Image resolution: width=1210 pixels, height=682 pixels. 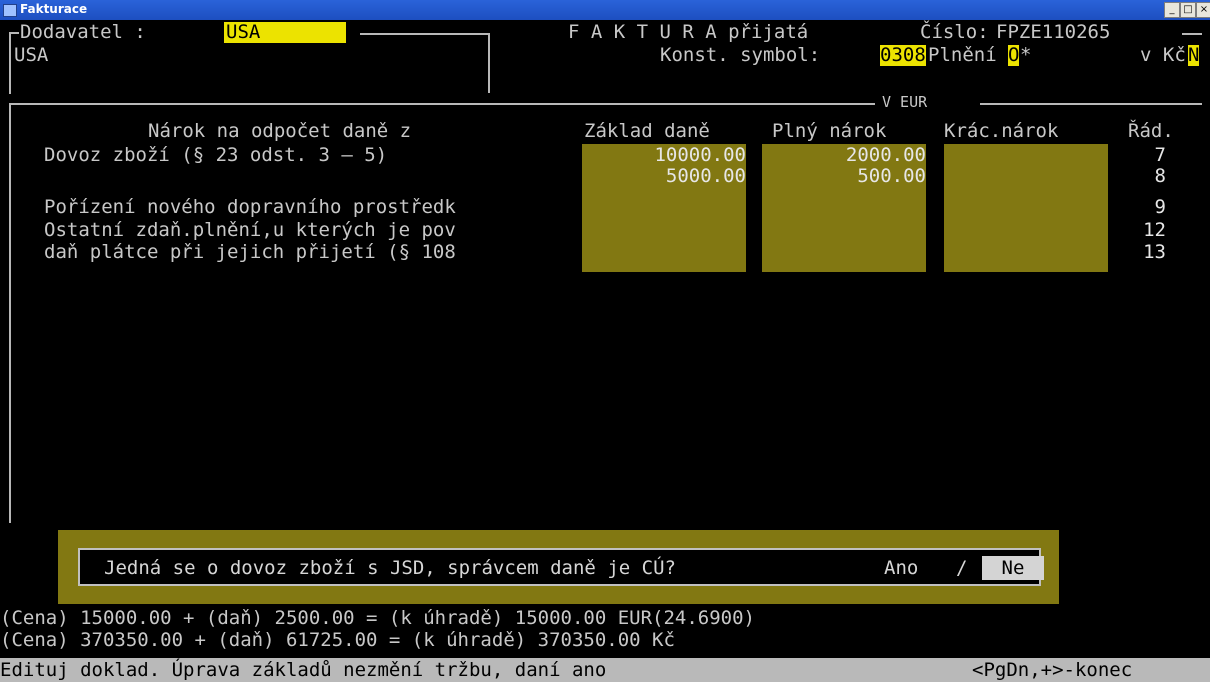 What do you see at coordinates (83, 32) in the screenshot?
I see `supplier-label: Dodavatel :` at bounding box center [83, 32].